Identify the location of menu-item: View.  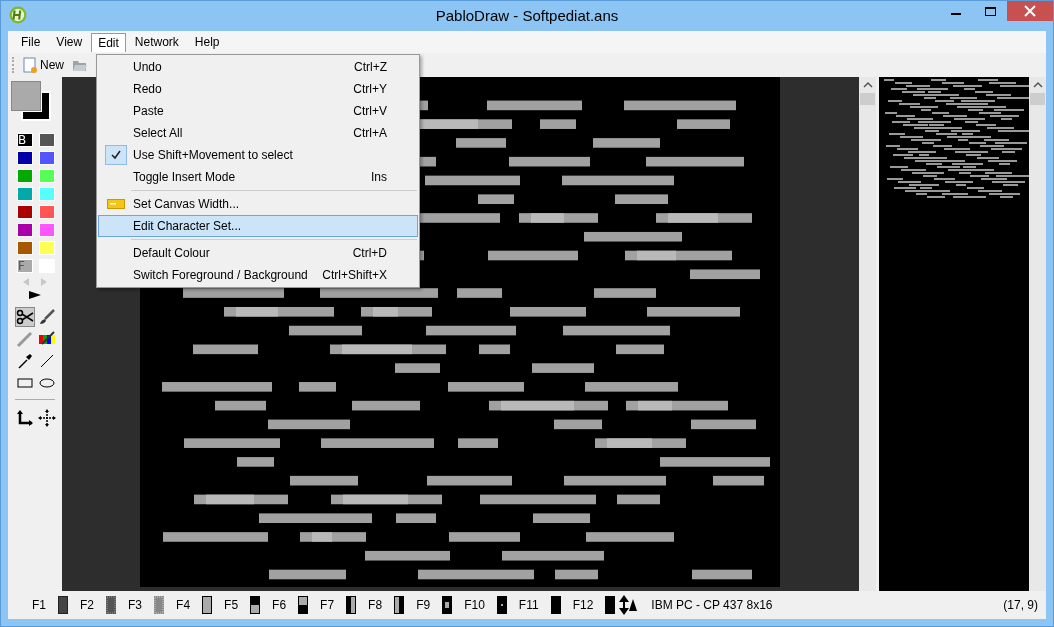
(69, 42).